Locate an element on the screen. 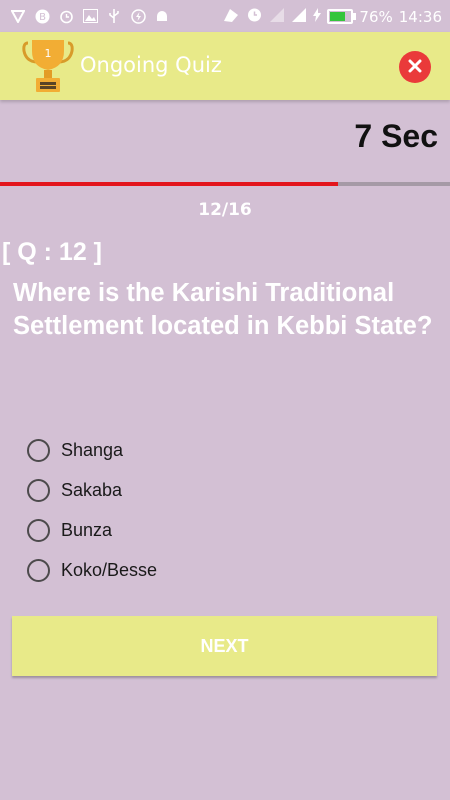 This screenshot has height=800, width=450. b-icon: B is located at coordinates (42, 16).